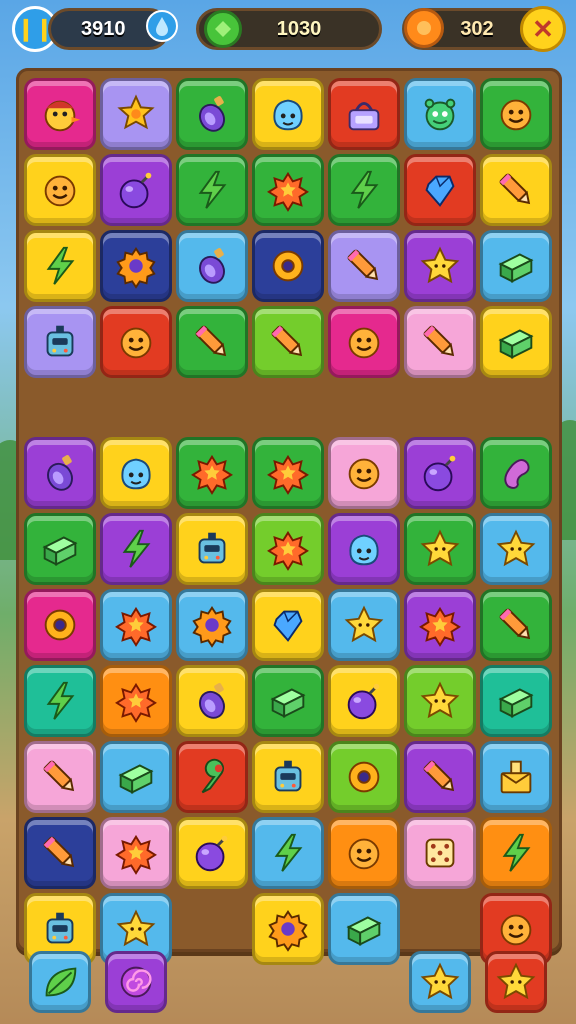 The image size is (576, 1024). I want to click on blob-icon, so click(364, 550).